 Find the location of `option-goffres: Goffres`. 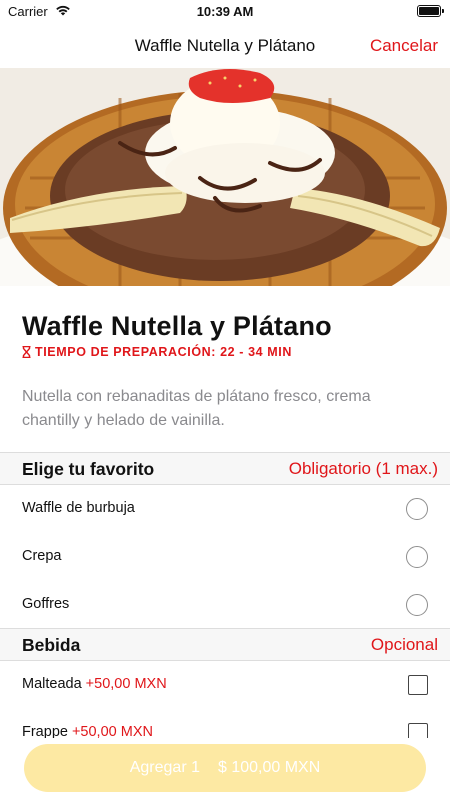

option-goffres: Goffres is located at coordinates (225, 605).